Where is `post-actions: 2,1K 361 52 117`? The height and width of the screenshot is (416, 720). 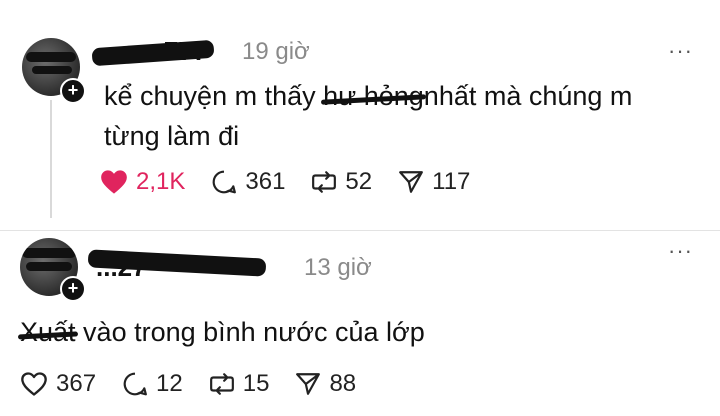 post-actions: 2,1K 361 52 117 is located at coordinates (298, 182).